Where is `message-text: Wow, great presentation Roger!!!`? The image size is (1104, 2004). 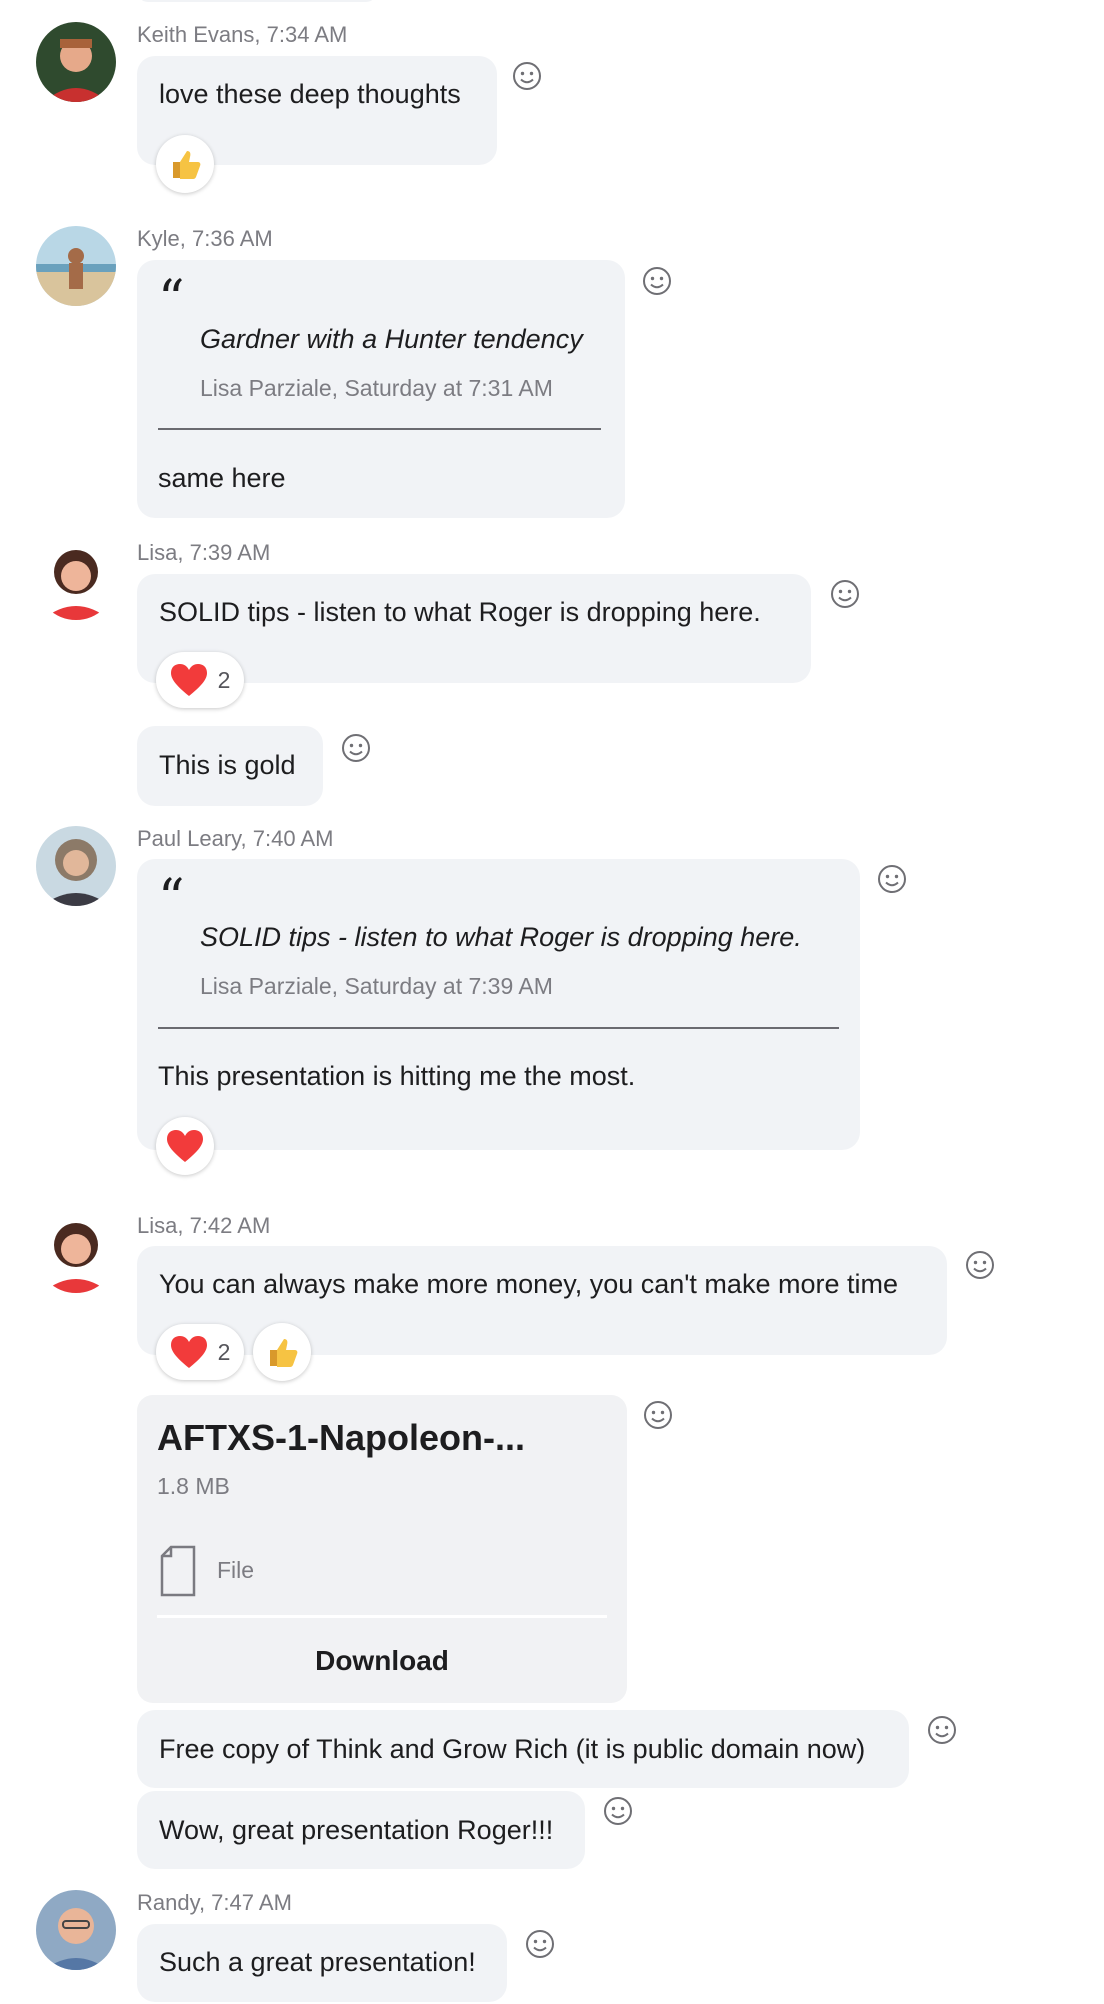
message-text: Wow, great presentation Roger!!! is located at coordinates (356, 1830).